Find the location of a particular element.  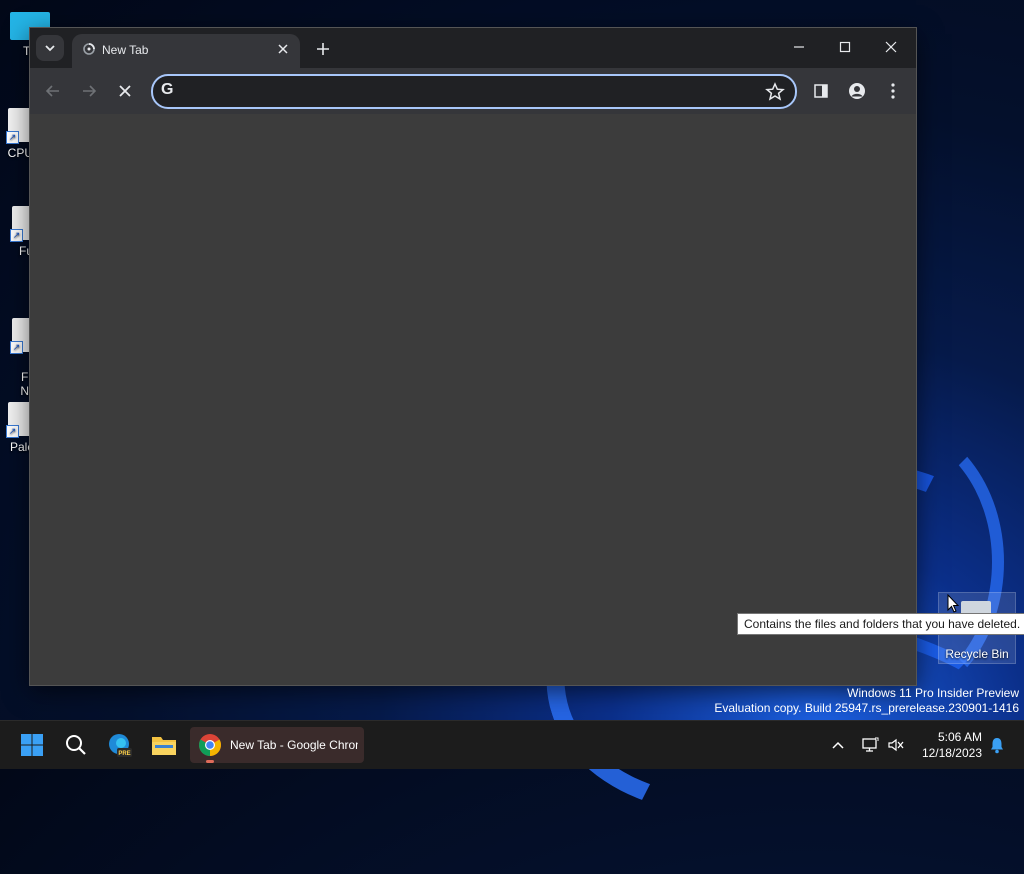

star-icon is located at coordinates (775, 92).